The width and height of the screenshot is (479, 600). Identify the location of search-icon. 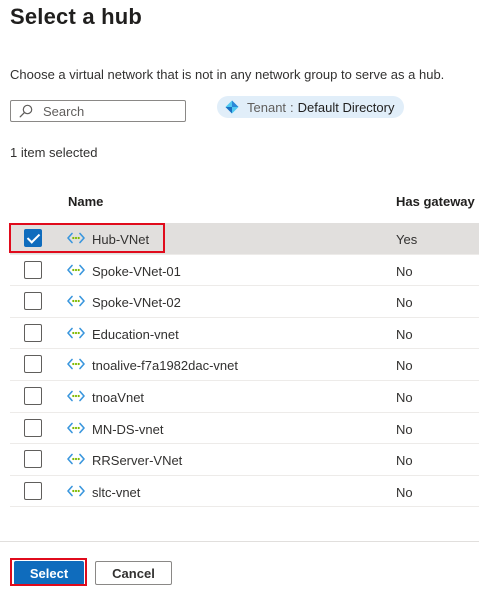
(26, 111).